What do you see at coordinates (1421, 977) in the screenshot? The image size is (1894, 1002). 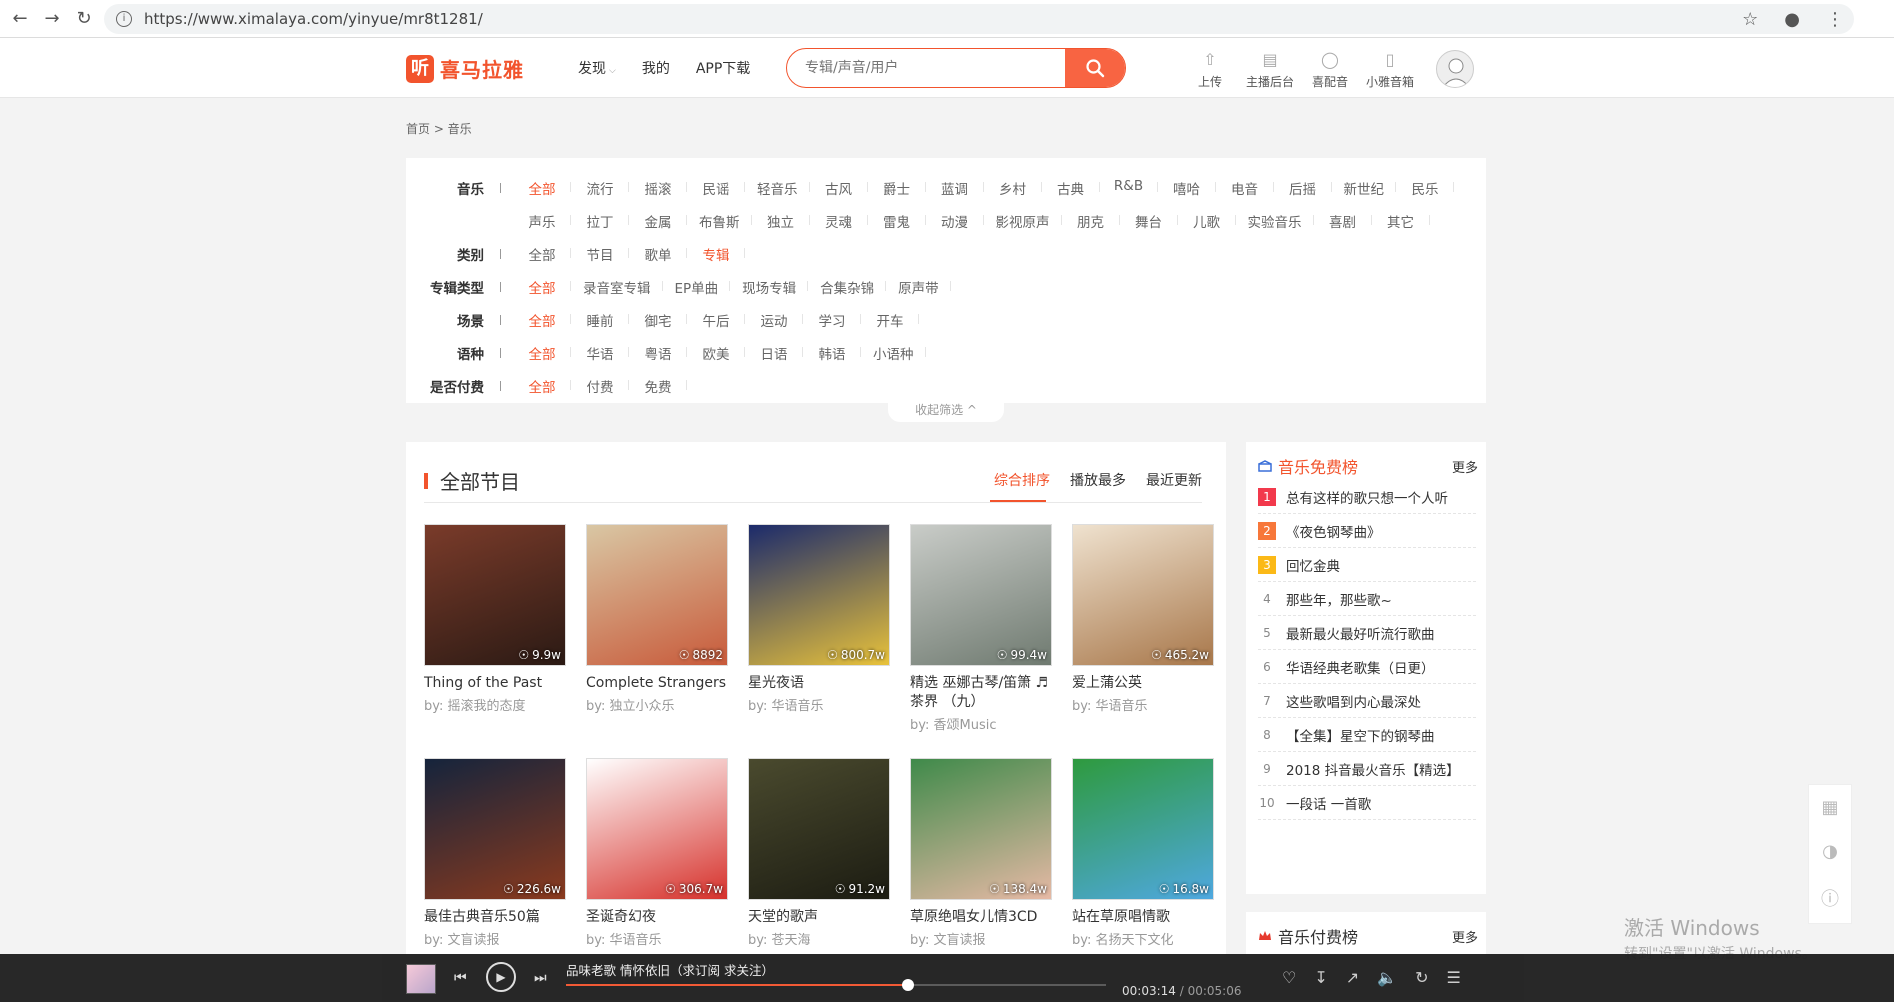 I see `loop-icon: ↻` at bounding box center [1421, 977].